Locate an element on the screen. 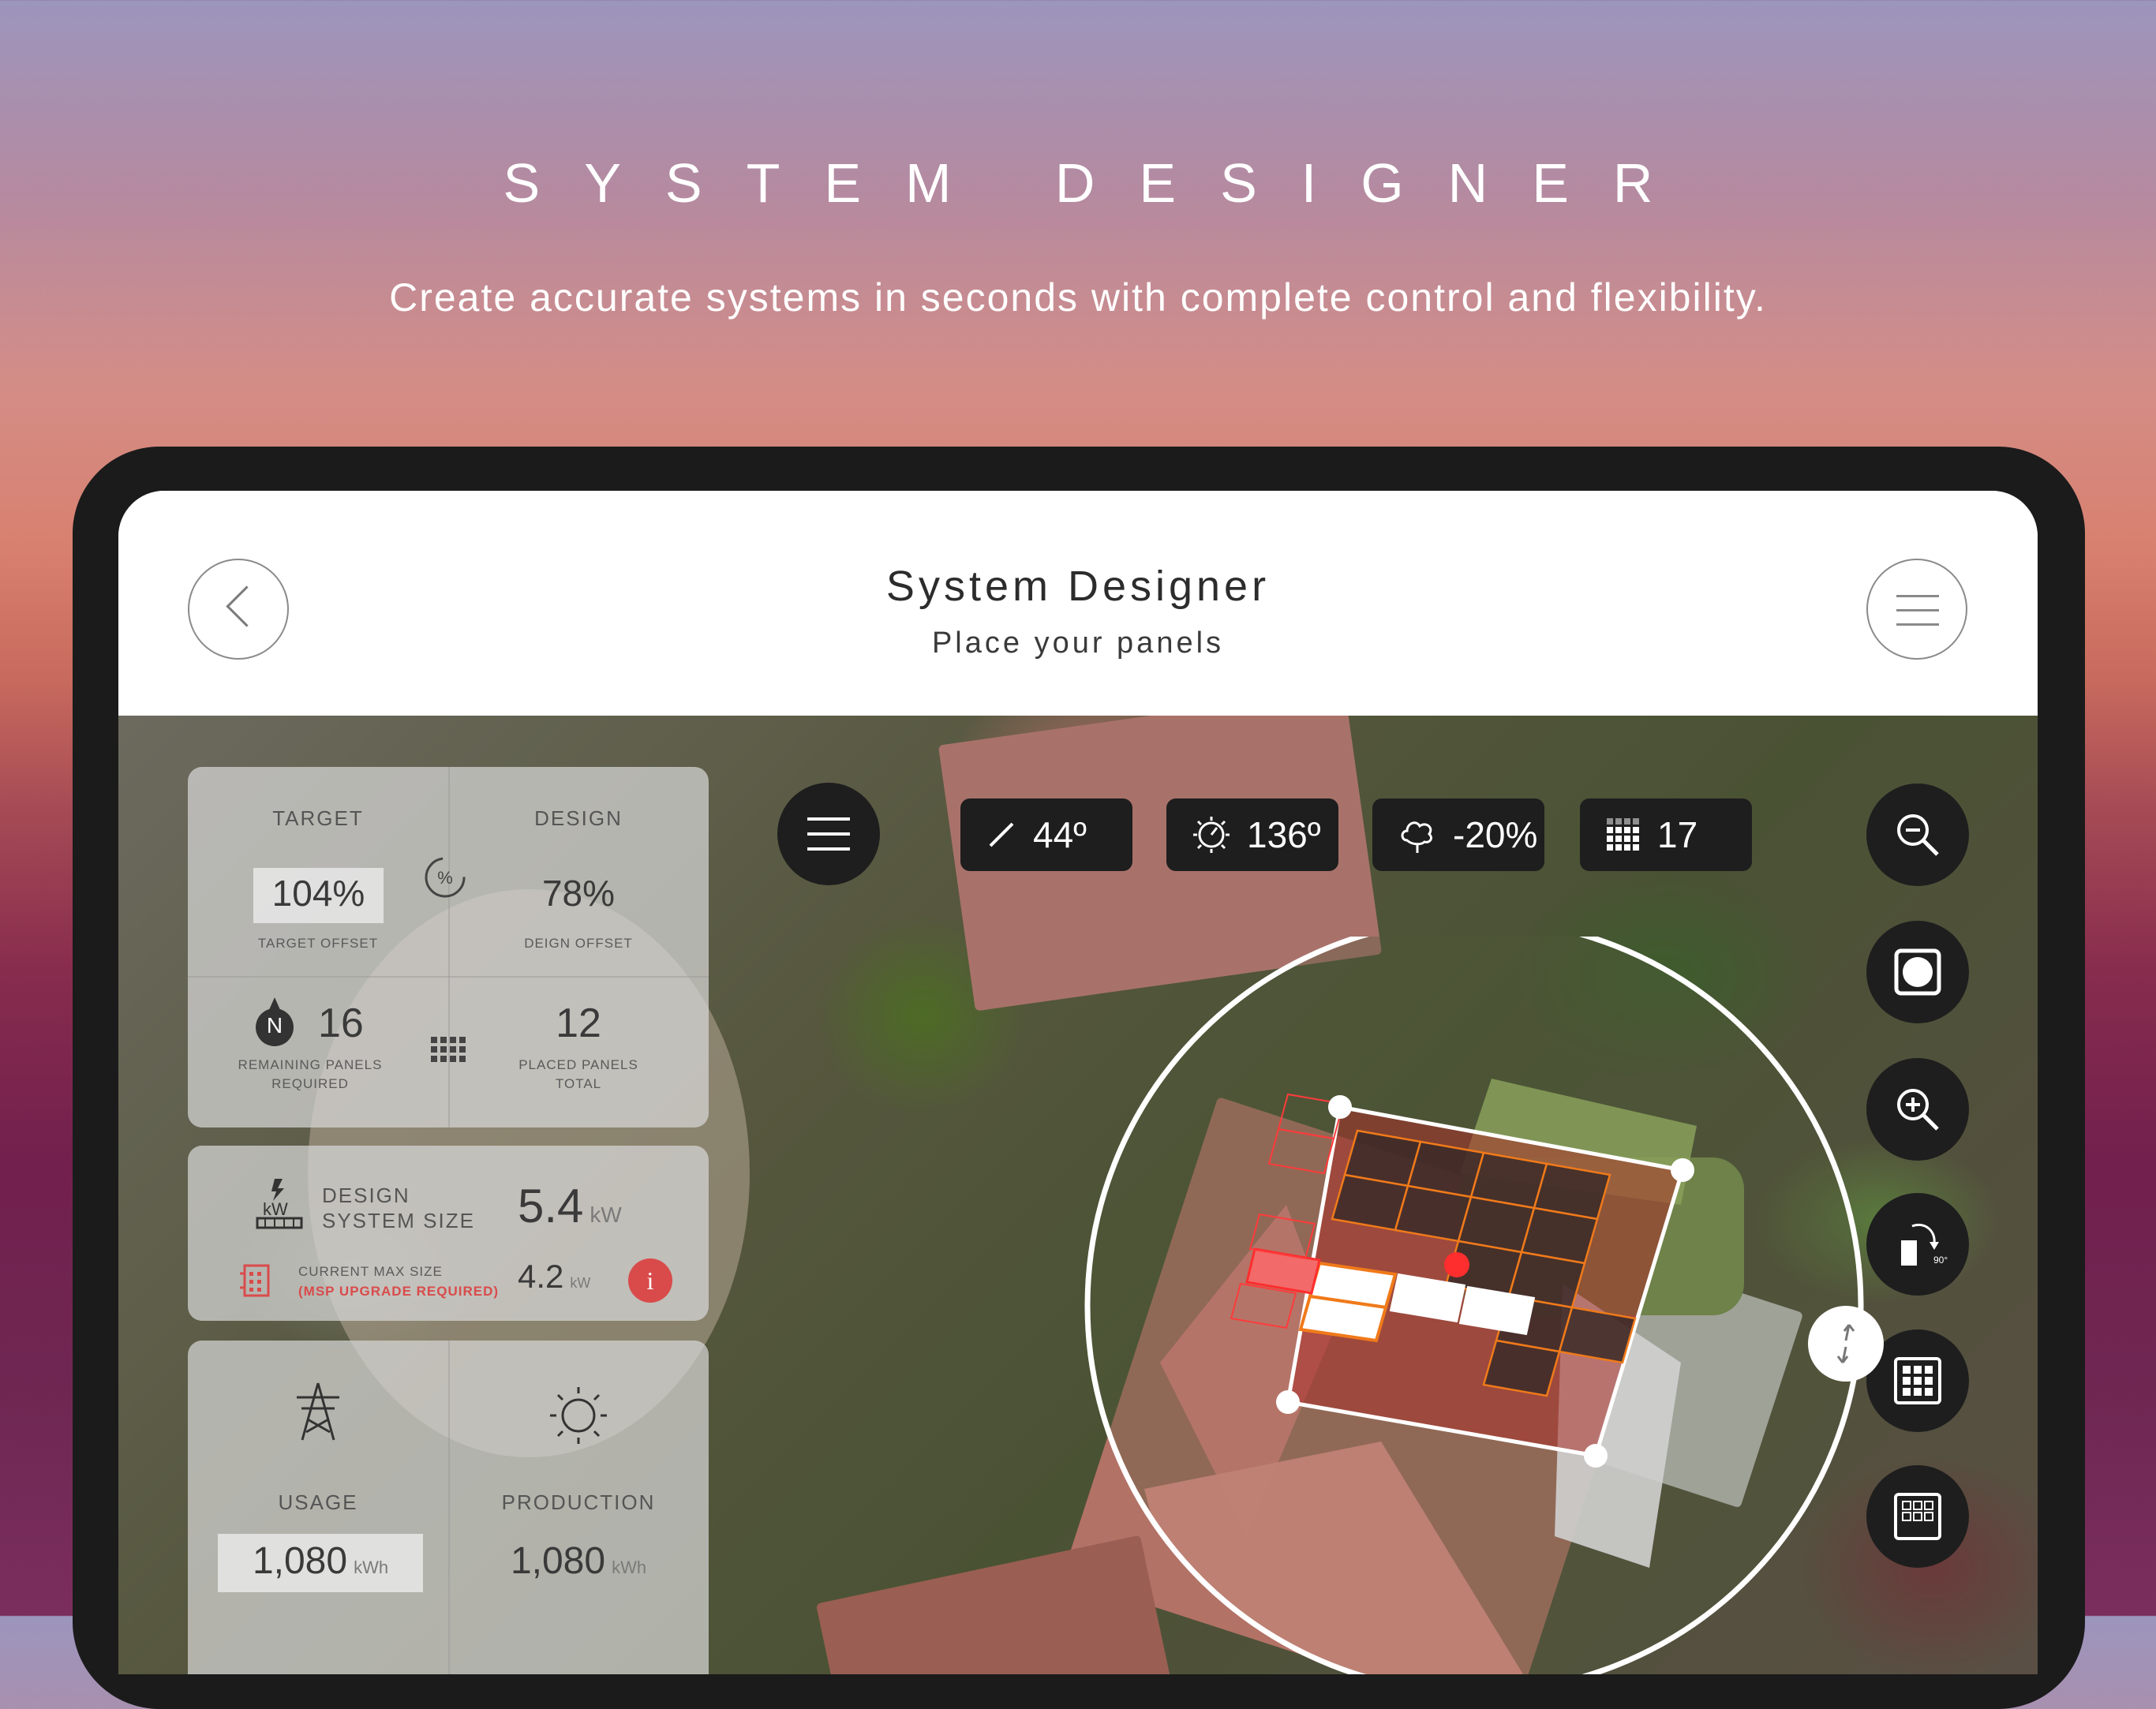 The image size is (2156, 1709). resize-arrows-icon is located at coordinates (1845, 1343).